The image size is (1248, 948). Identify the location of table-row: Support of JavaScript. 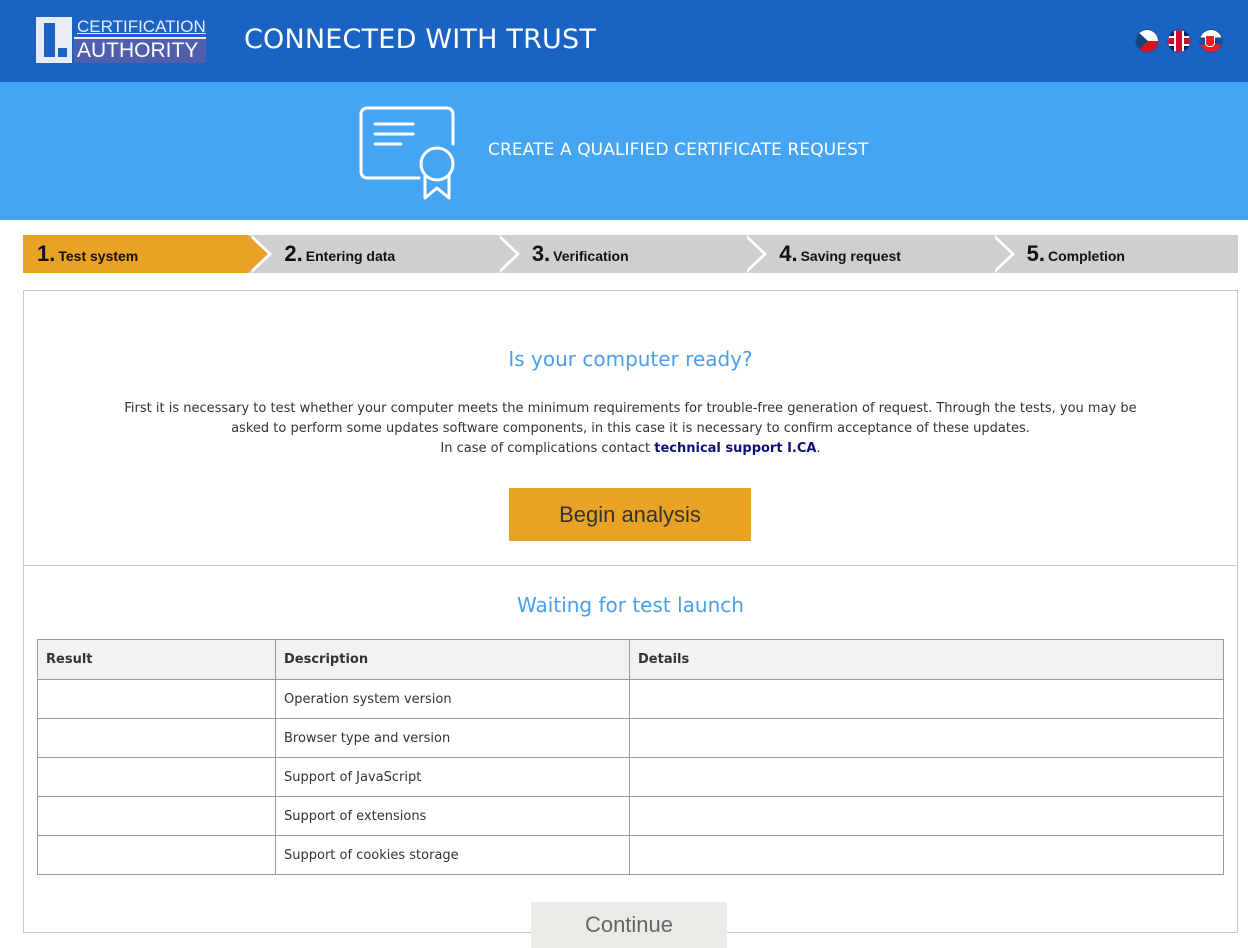
(630, 777).